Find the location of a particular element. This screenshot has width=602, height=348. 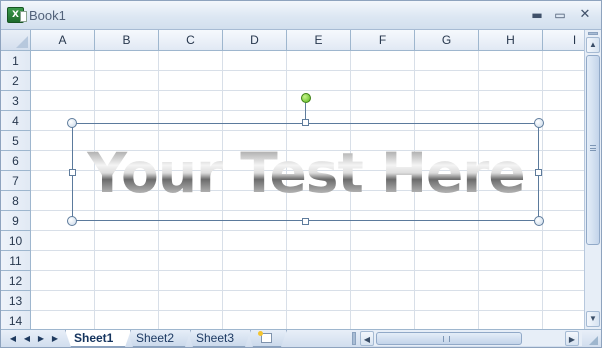

resize-handle-top-right is located at coordinates (539, 123).